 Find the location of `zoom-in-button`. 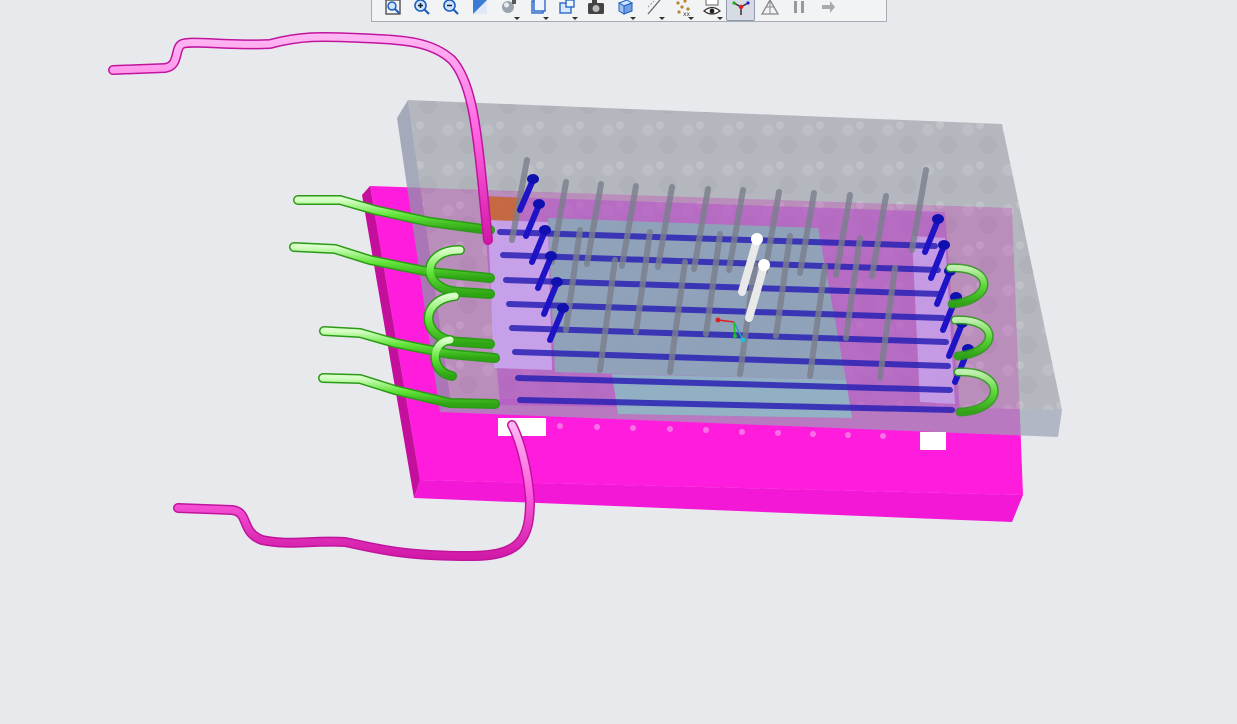

zoom-in-button is located at coordinates (421, 10).